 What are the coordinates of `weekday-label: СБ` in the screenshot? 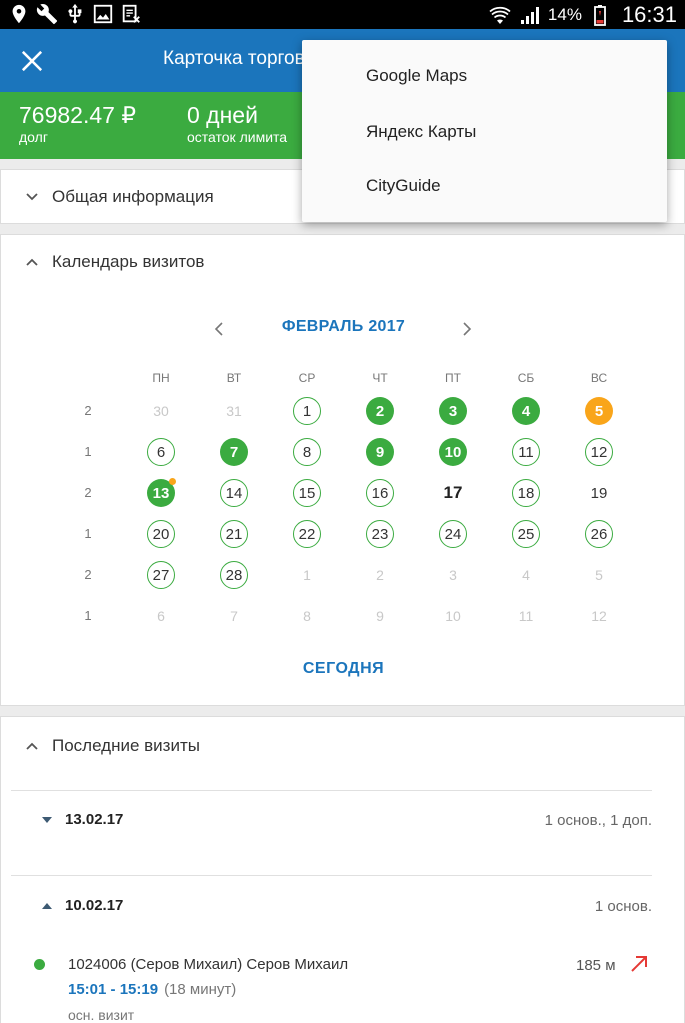 It's located at (526, 378).